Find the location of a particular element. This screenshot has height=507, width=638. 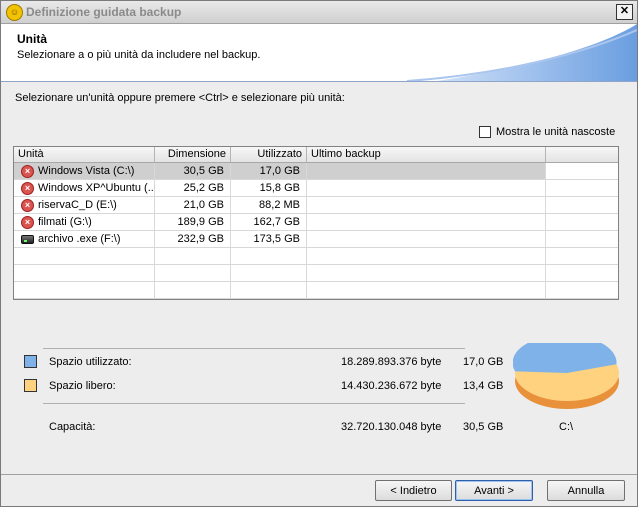

back-button: < Indietro is located at coordinates (413, 490).